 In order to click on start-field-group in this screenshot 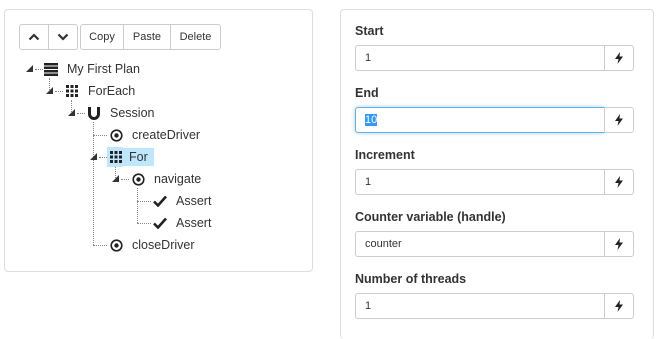, I will do `click(494, 58)`.